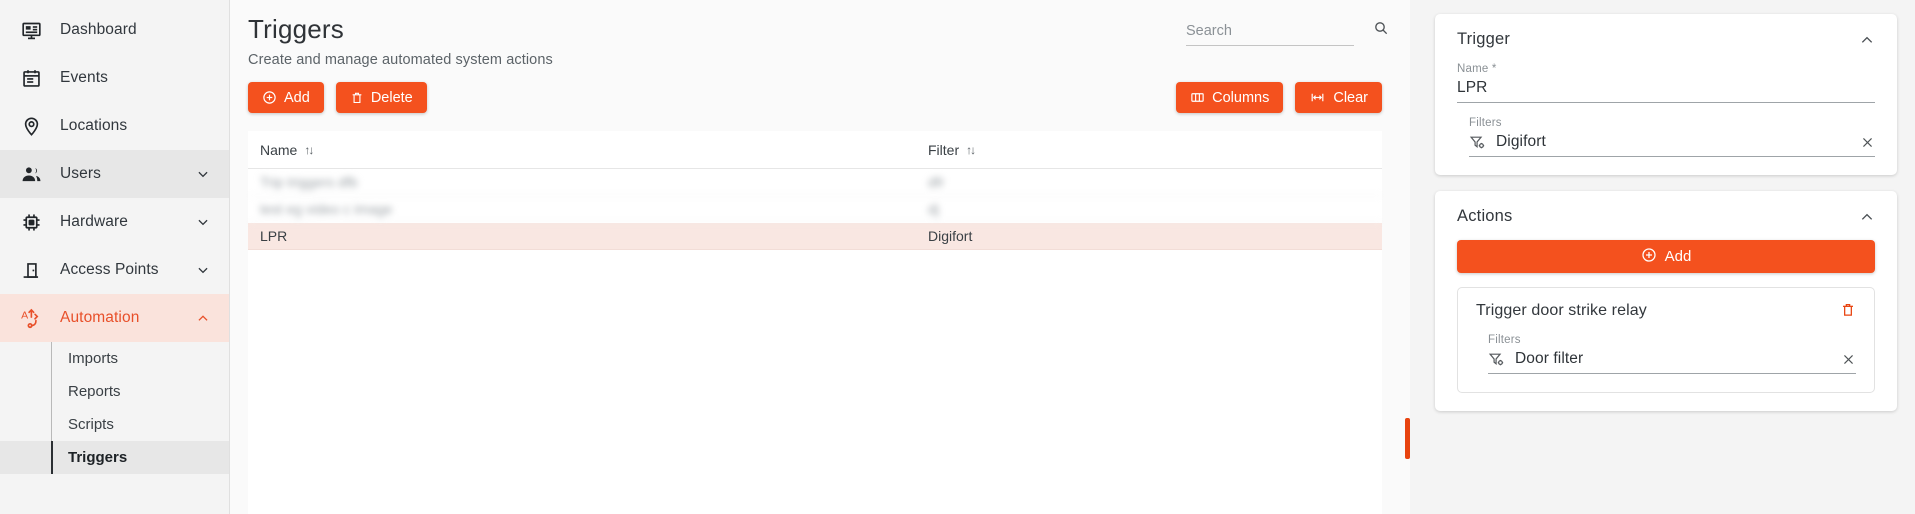  What do you see at coordinates (1666, 216) in the screenshot?
I see `actions-card-header: Actions` at bounding box center [1666, 216].